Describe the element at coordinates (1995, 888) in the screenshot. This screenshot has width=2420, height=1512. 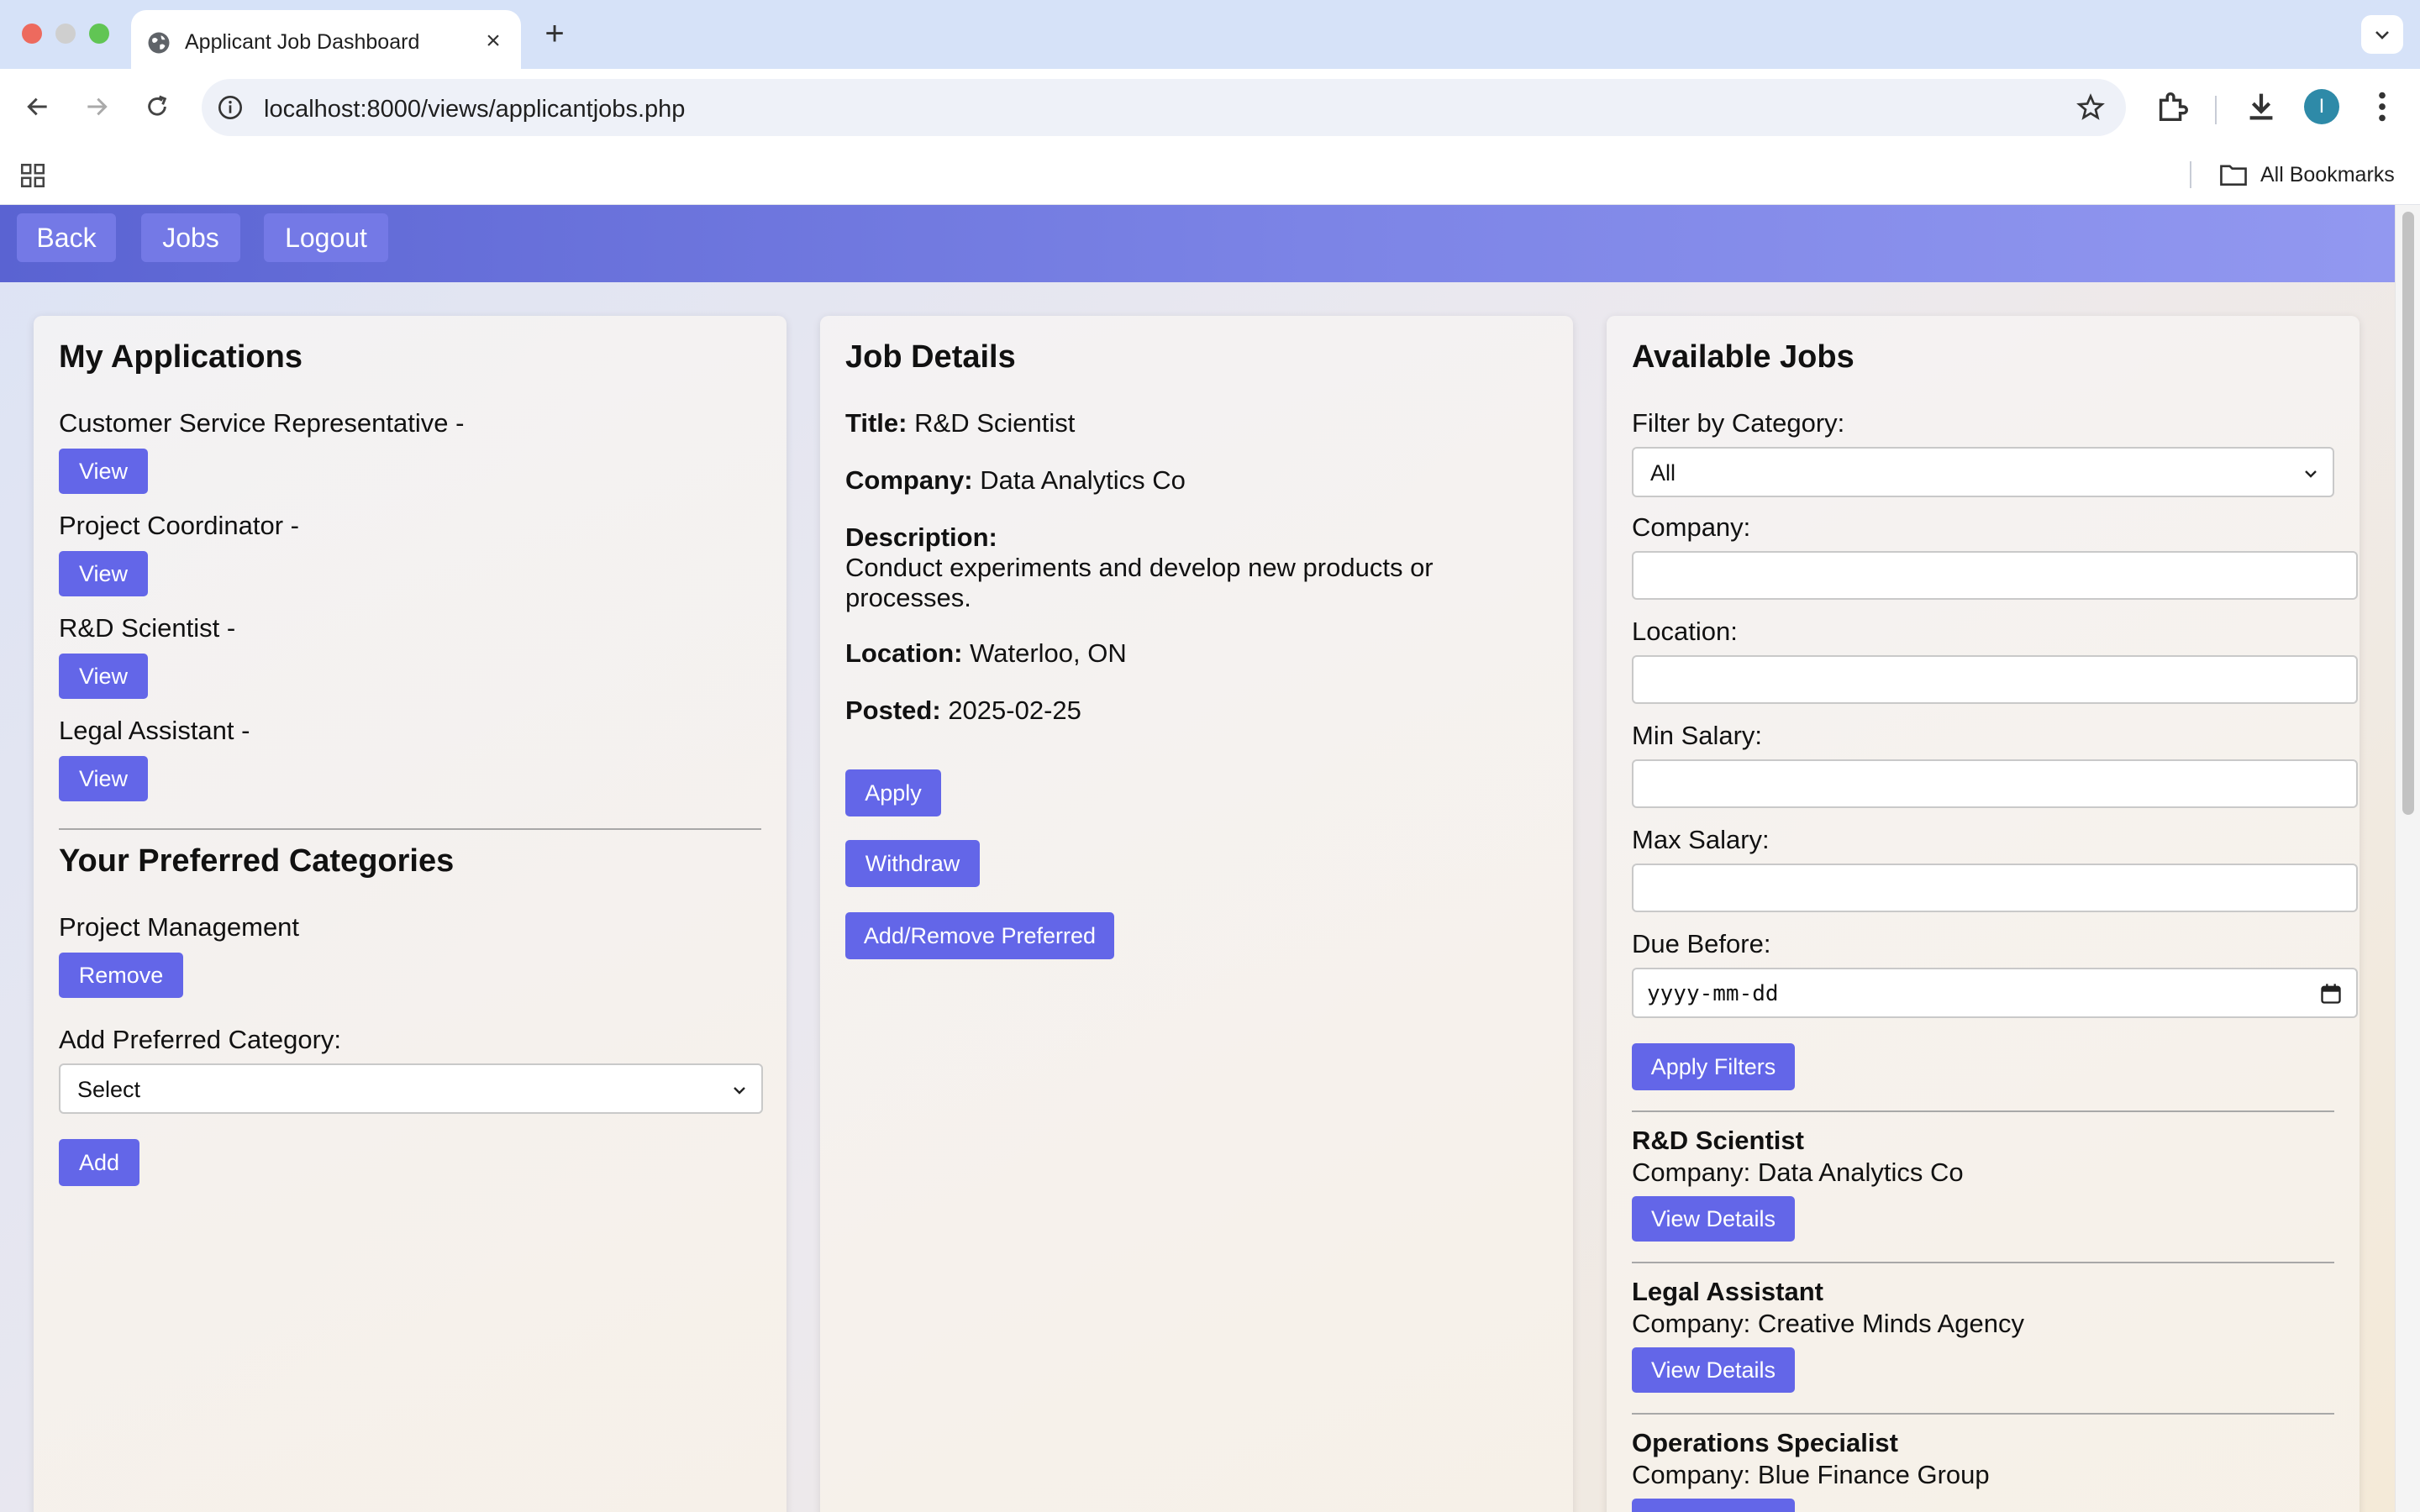
I see `max-salary-input` at that location.